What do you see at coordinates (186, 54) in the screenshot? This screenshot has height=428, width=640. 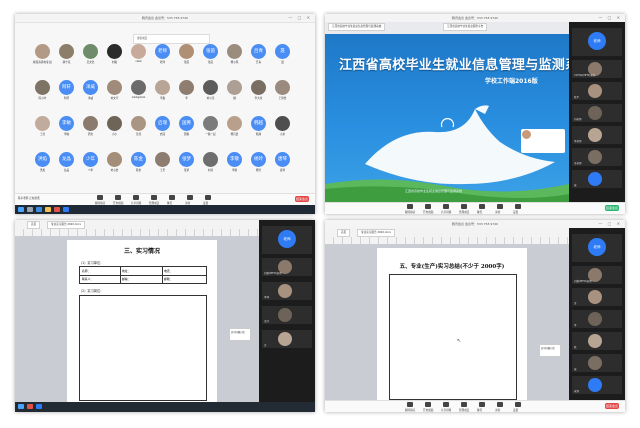 I see `participant-tile: 张丽` at bounding box center [186, 54].